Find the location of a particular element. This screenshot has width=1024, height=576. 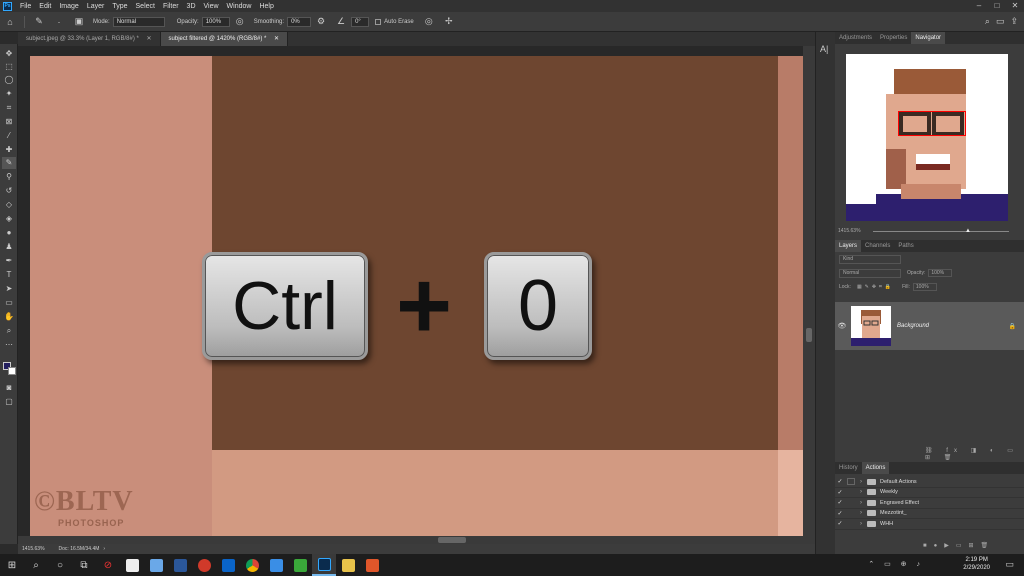

actions-footer-icons: ■●▶▭⊞🗑 is located at coordinates (959, 545).